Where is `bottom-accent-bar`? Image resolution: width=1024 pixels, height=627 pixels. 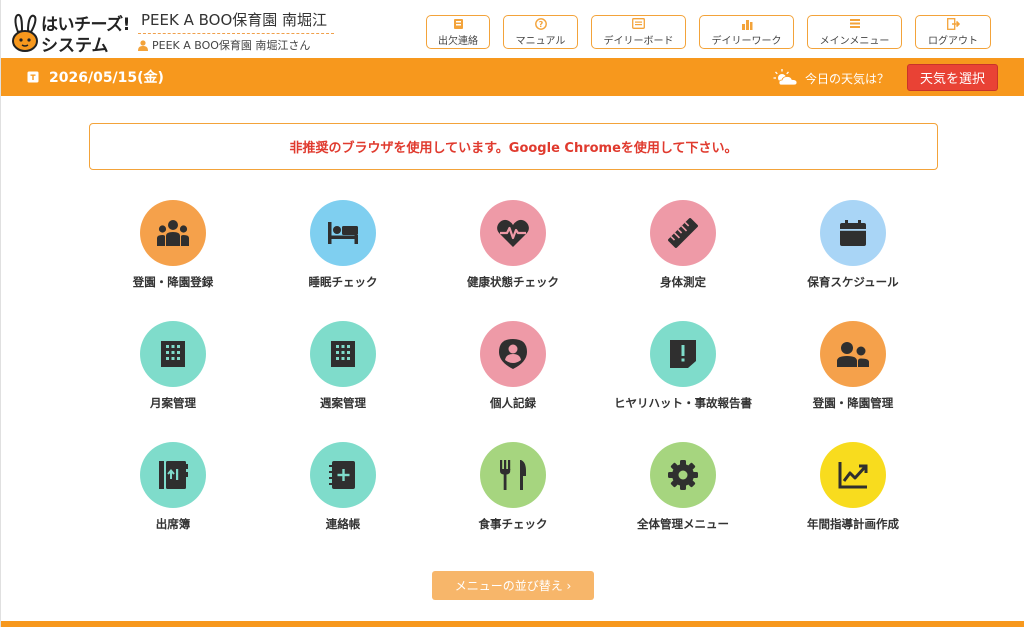 bottom-accent-bar is located at coordinates (512, 624).